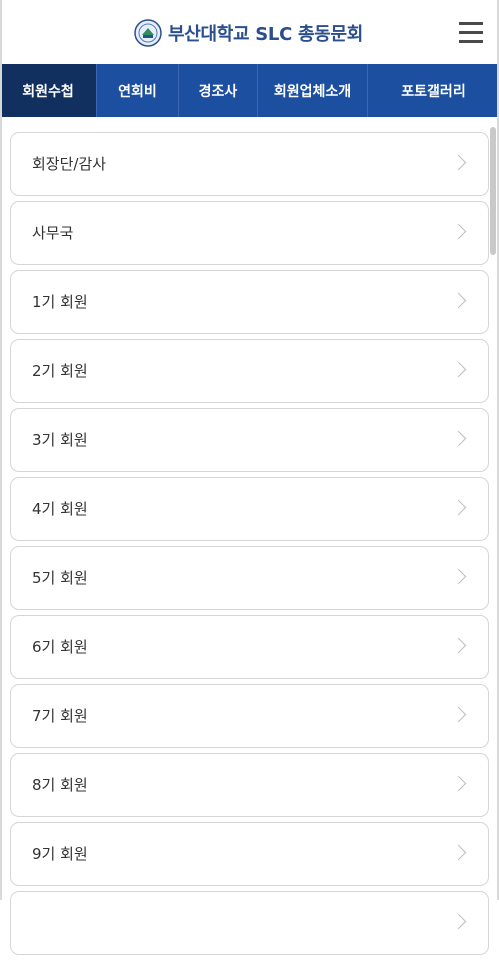 The height and width of the screenshot is (960, 499). What do you see at coordinates (249, 509) in the screenshot?
I see `list-item: 4기 회원` at bounding box center [249, 509].